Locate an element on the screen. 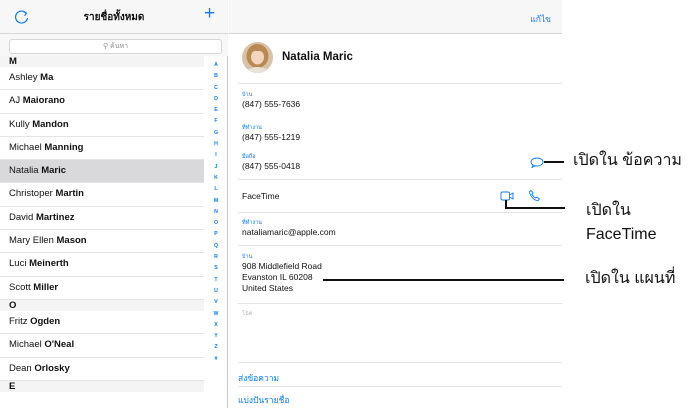 The image size is (697, 408). search-placeholder: ค้นหา is located at coordinates (119, 46).